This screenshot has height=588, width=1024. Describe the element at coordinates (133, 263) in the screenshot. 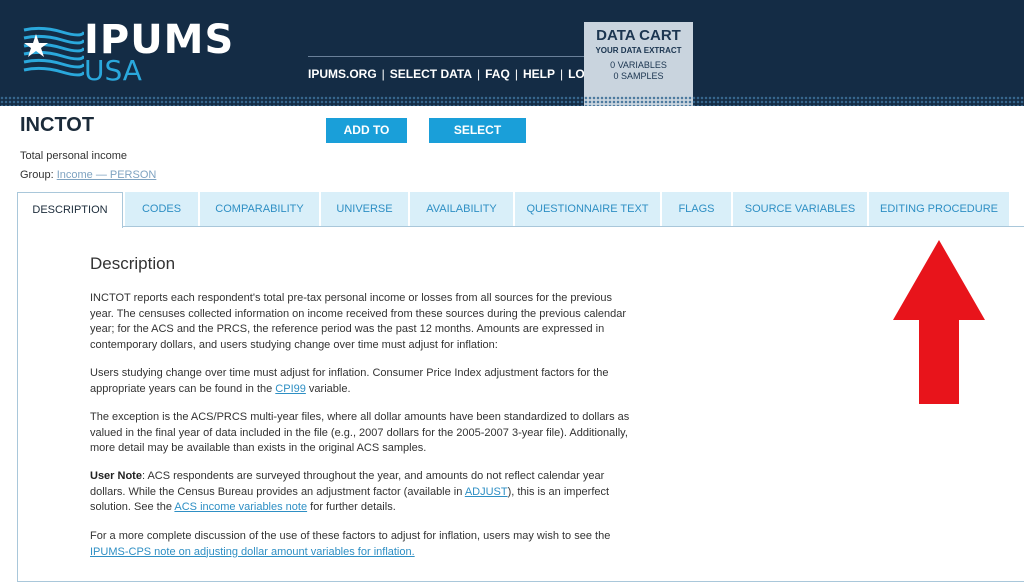

I see `section-title: Description` at that location.